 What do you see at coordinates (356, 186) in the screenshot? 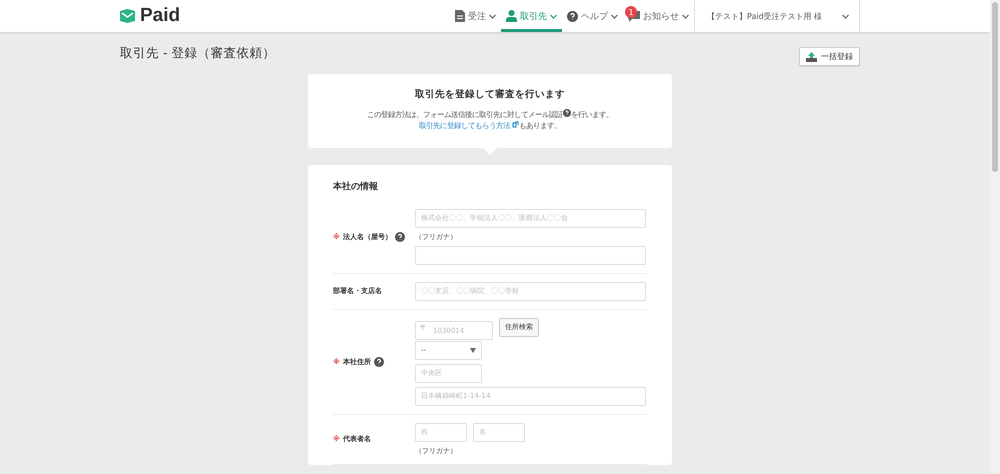
I see `section-title: 本社の情報` at bounding box center [356, 186].